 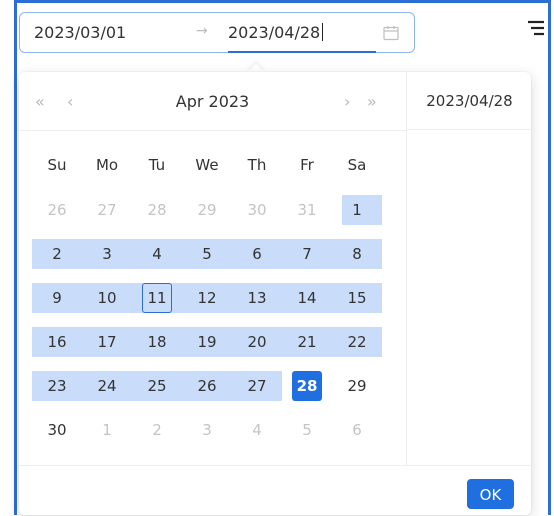 What do you see at coordinates (217, 32) in the screenshot?
I see `date-range-input: 2023/03/01 → 2023/04/28` at bounding box center [217, 32].